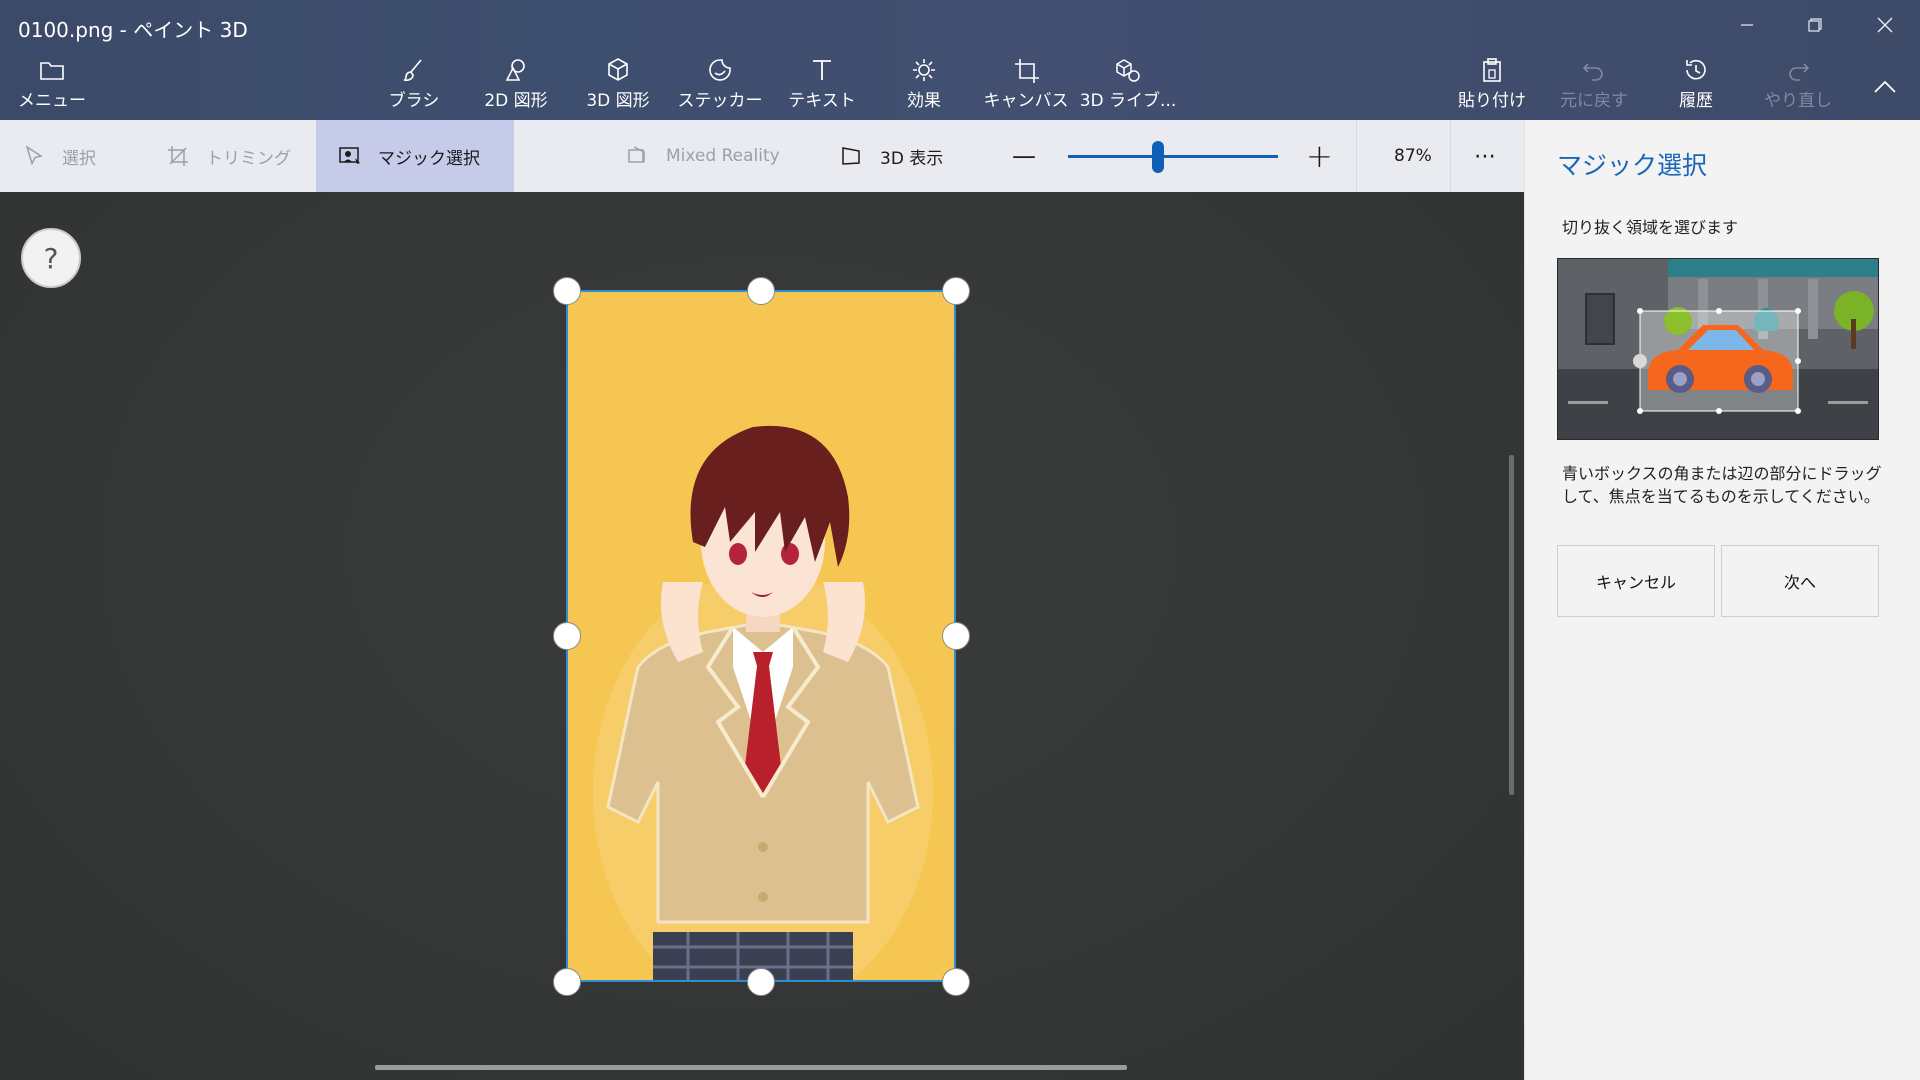  What do you see at coordinates (515, 70) in the screenshot?
I see `2d-shapes-icon` at bounding box center [515, 70].